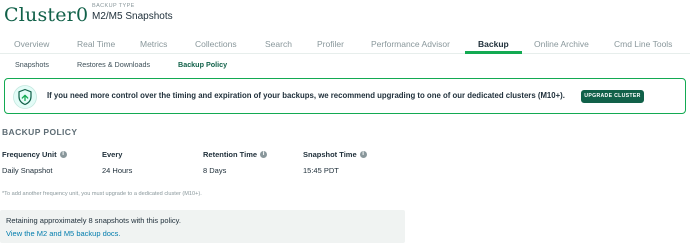 The width and height of the screenshot is (690, 246). I want to click on policy-column-snapshot-time: Snapshot Time i 15:45 PDT, so click(335, 162).